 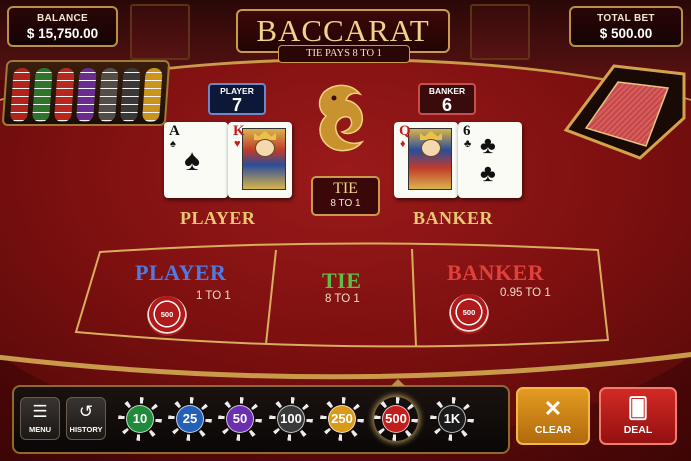 I want to click on cards-icon: 🂠, so click(x=638, y=409).